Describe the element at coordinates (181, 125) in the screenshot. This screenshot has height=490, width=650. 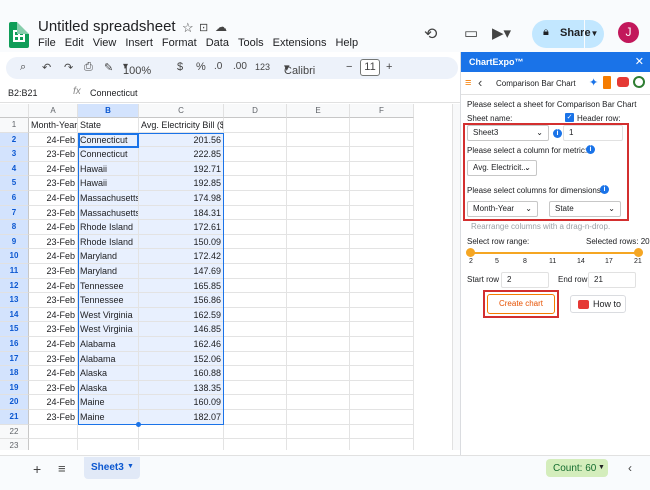
I see `cell: Avg. Electricity Bill ($)` at that location.